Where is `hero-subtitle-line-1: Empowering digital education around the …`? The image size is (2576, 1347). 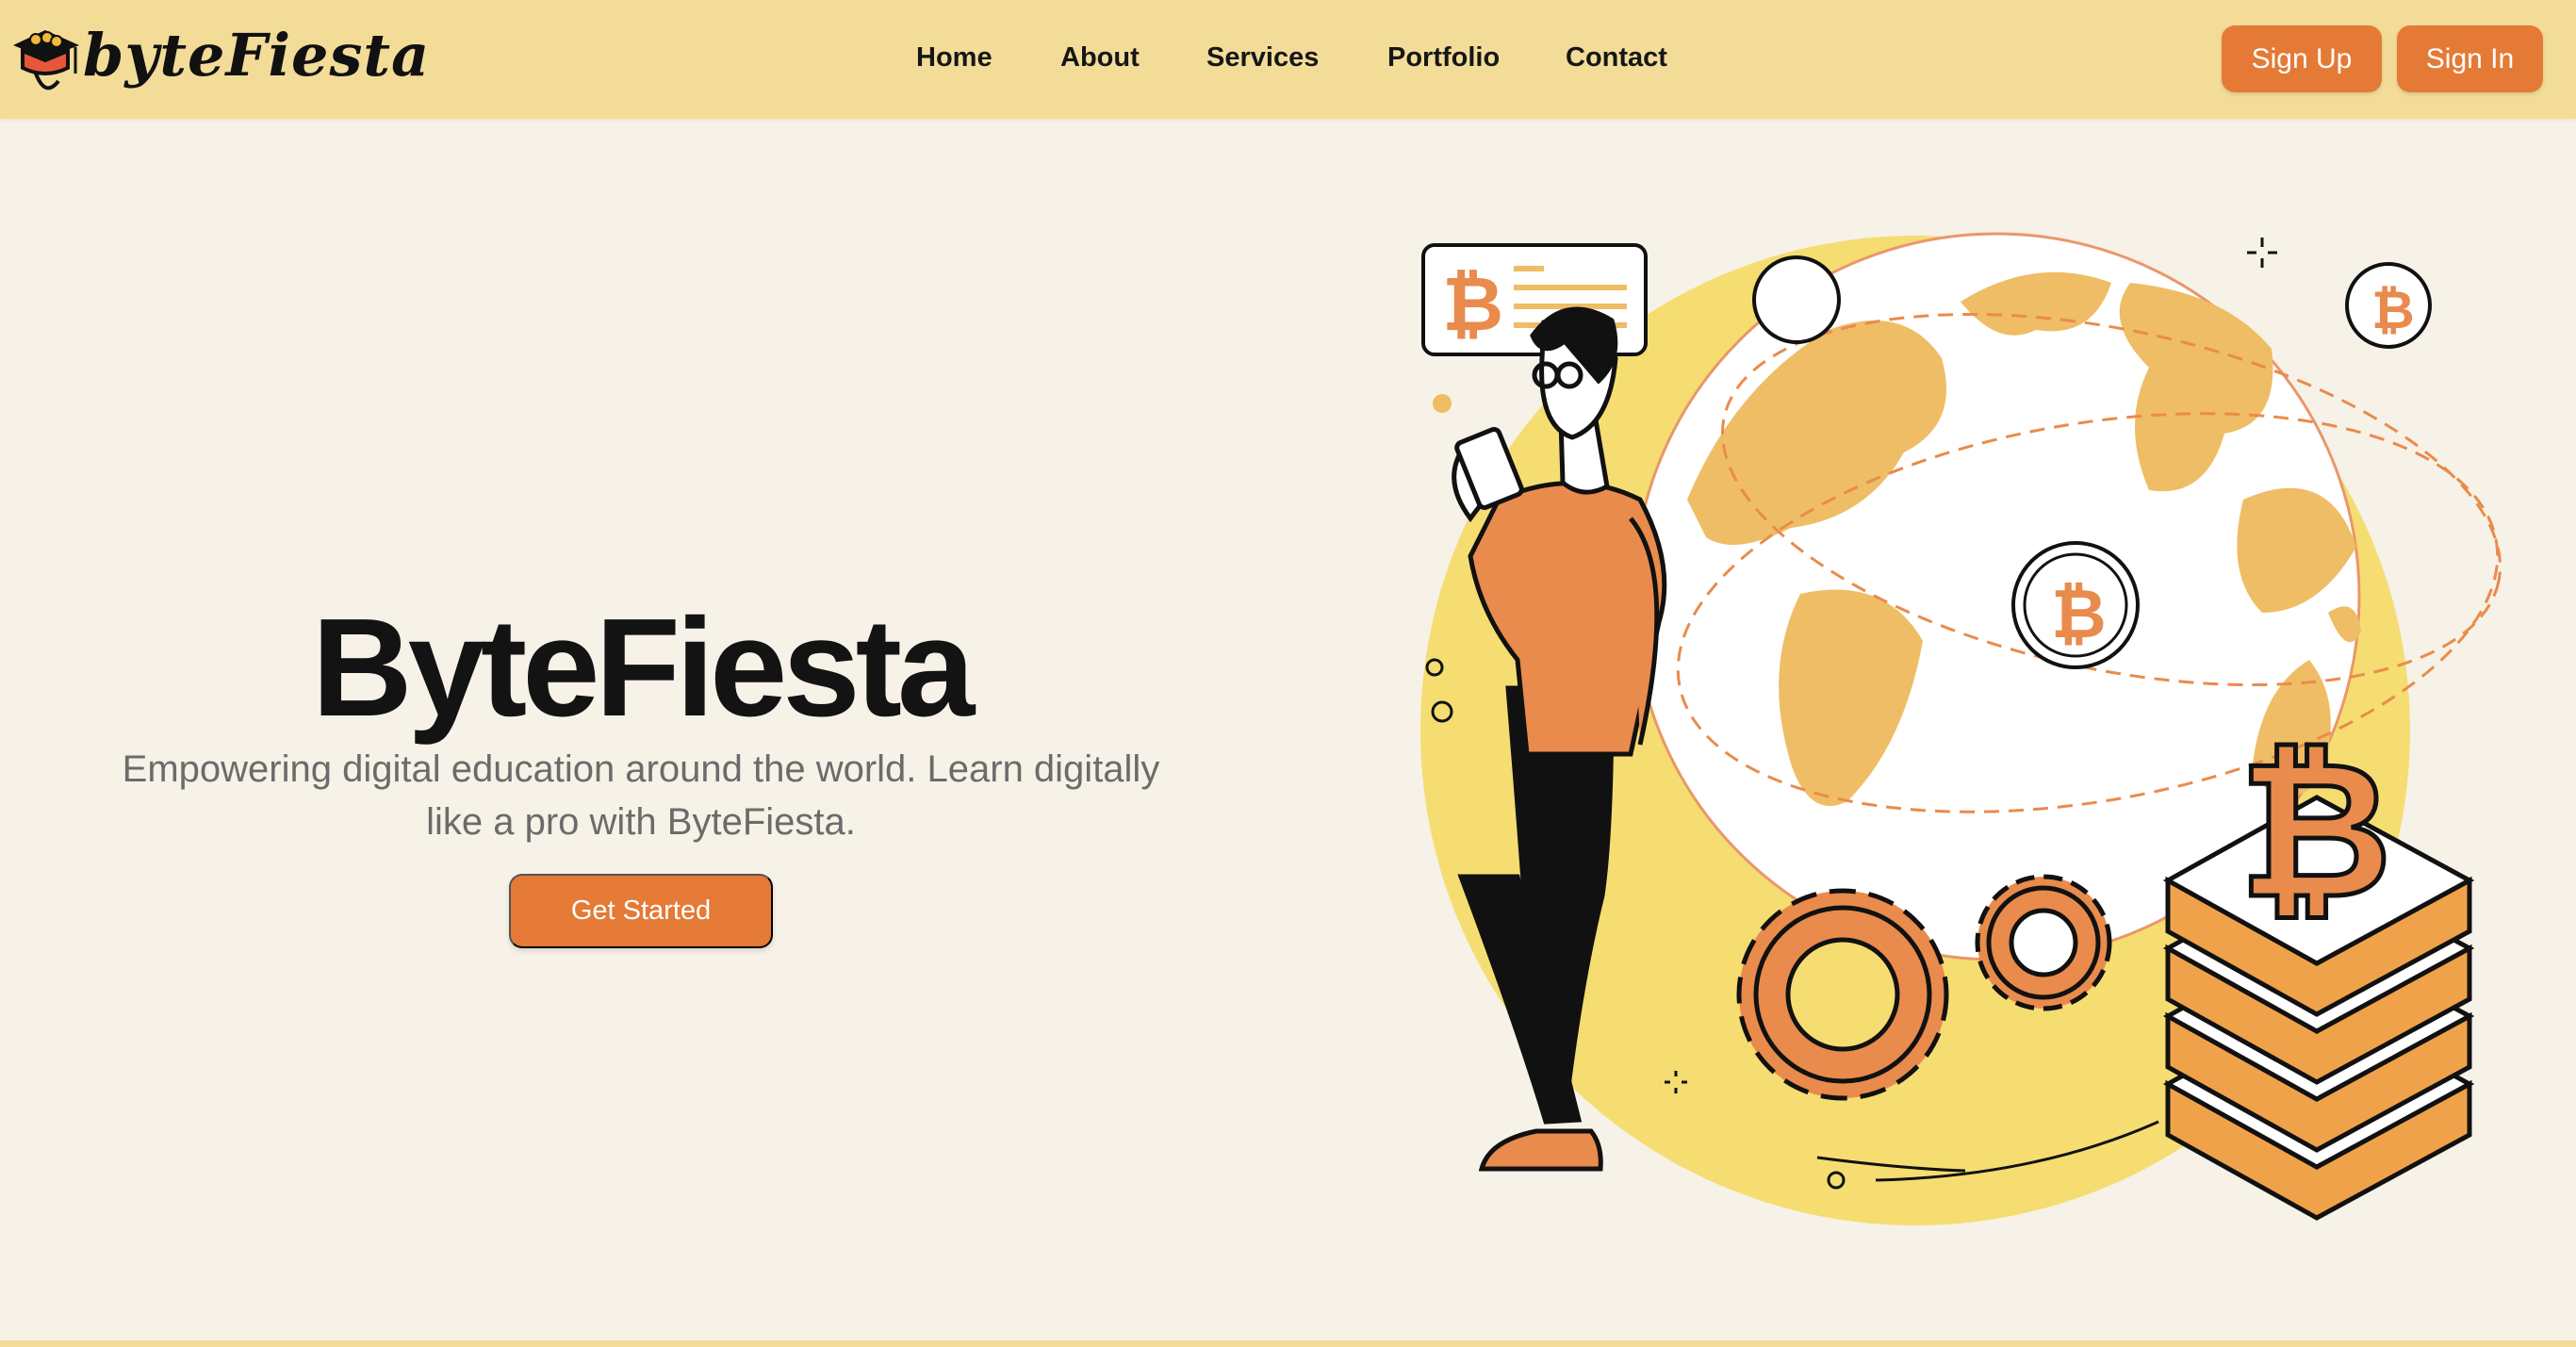 hero-subtitle-line-1: Empowering digital education around the … is located at coordinates (641, 769).